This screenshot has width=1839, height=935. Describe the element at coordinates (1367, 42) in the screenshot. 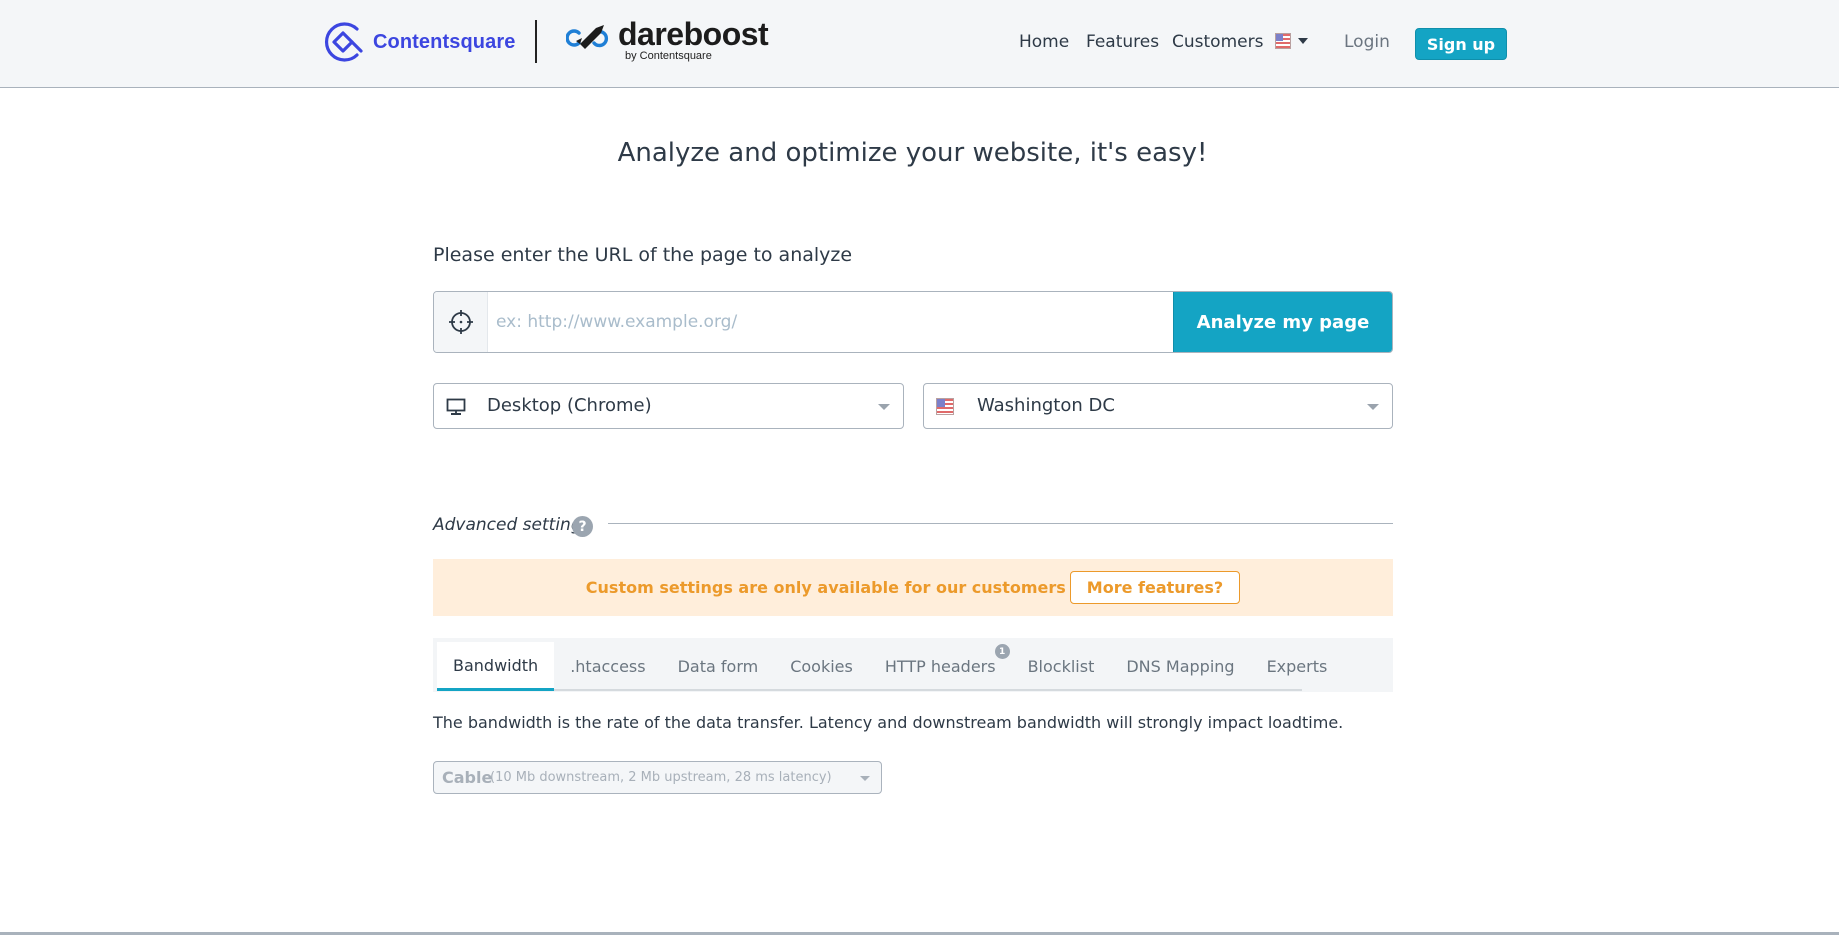

I see `login-link: Login` at that location.